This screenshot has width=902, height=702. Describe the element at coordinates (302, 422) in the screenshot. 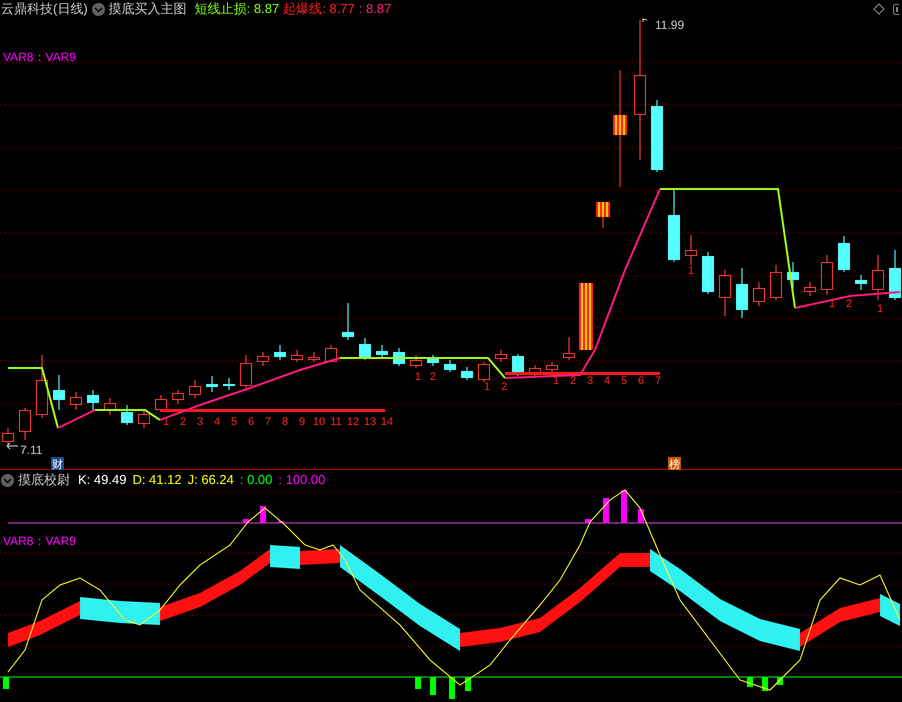

I see `count-label: 9` at that location.